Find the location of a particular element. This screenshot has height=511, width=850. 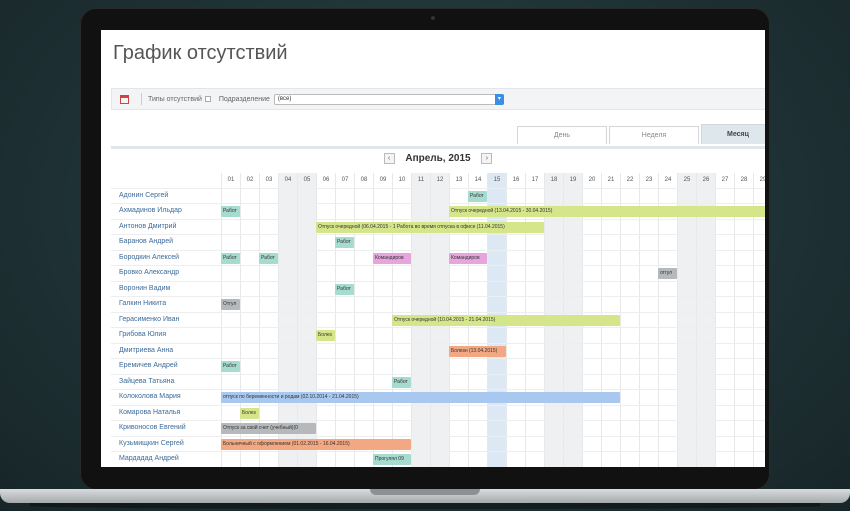

employee-name-link: Баранов Андрей is located at coordinates (146, 241).